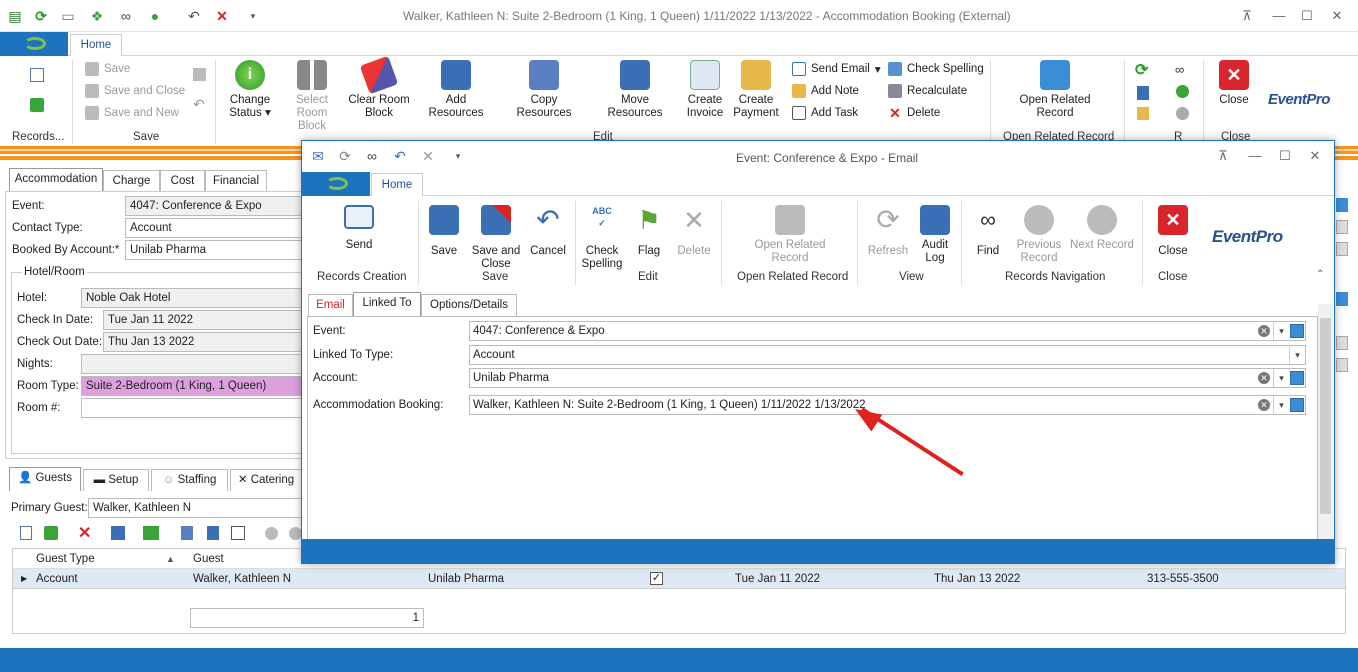 The width and height of the screenshot is (1358, 672). Describe the element at coordinates (97, 16) in the screenshot. I see `copy-icon: ❖` at that location.